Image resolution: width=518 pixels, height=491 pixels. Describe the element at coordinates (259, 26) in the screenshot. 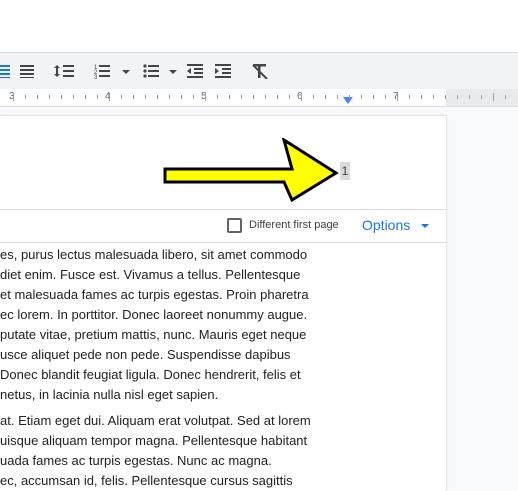

I see `top-bar` at that location.